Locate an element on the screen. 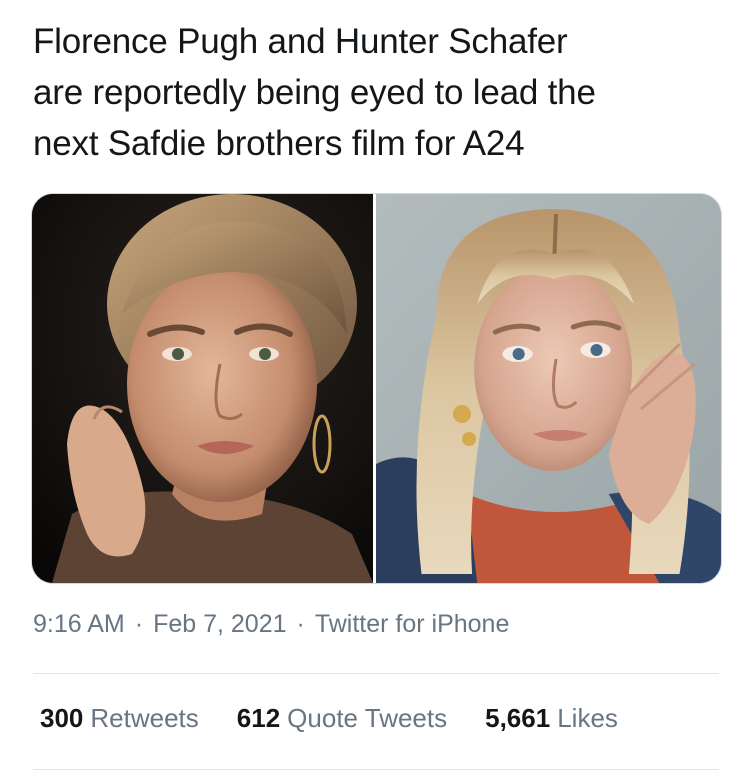  likes-label: Likes is located at coordinates (587, 718).